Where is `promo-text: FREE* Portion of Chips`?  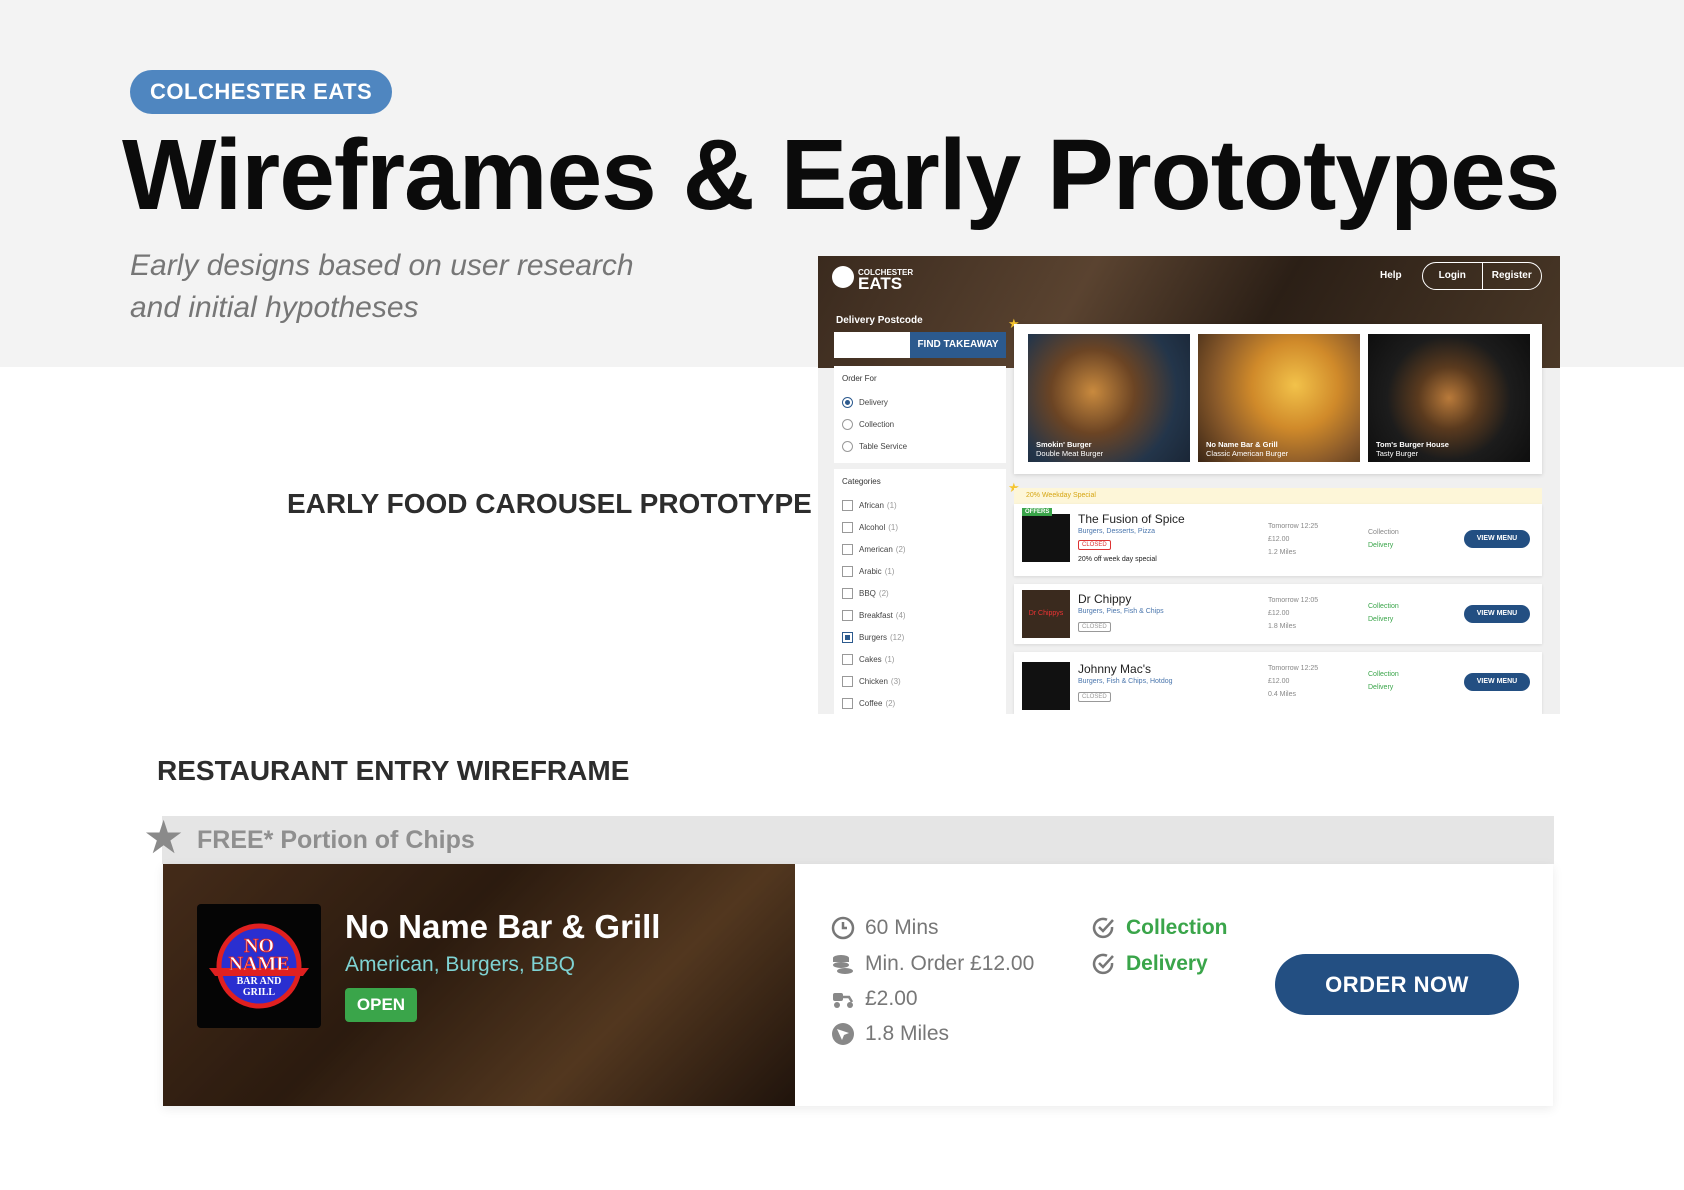 promo-text: FREE* Portion of Chips is located at coordinates (336, 840).